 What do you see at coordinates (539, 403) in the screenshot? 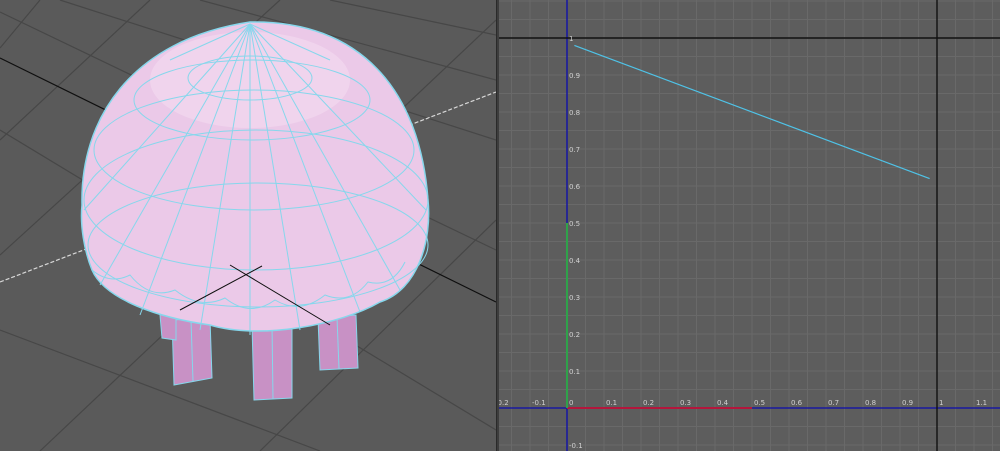
I see `x-tick-label: -0.1` at bounding box center [539, 403].